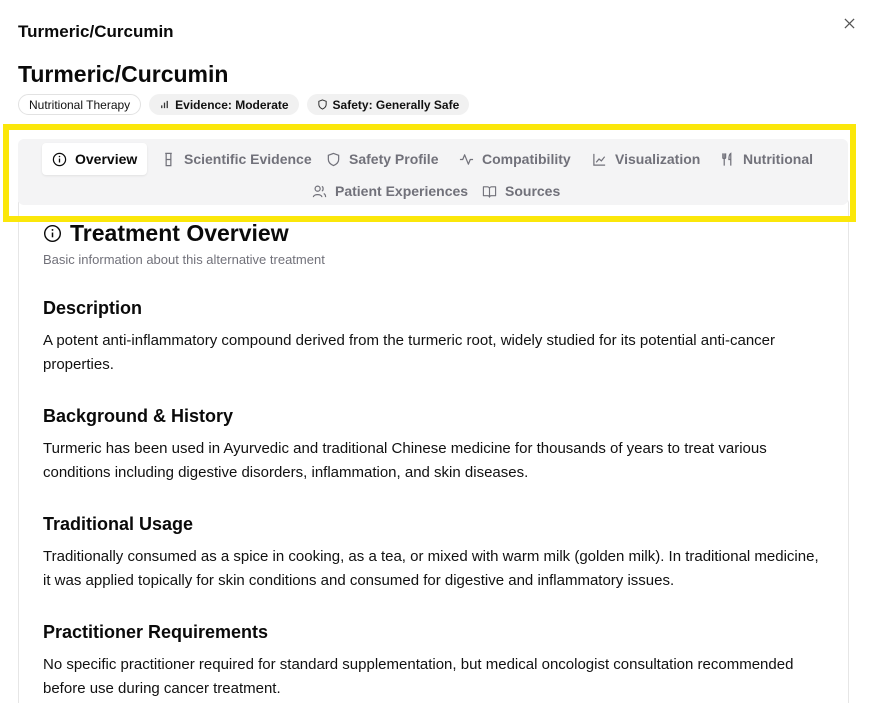  I want to click on shield-icon, so click(322, 104).